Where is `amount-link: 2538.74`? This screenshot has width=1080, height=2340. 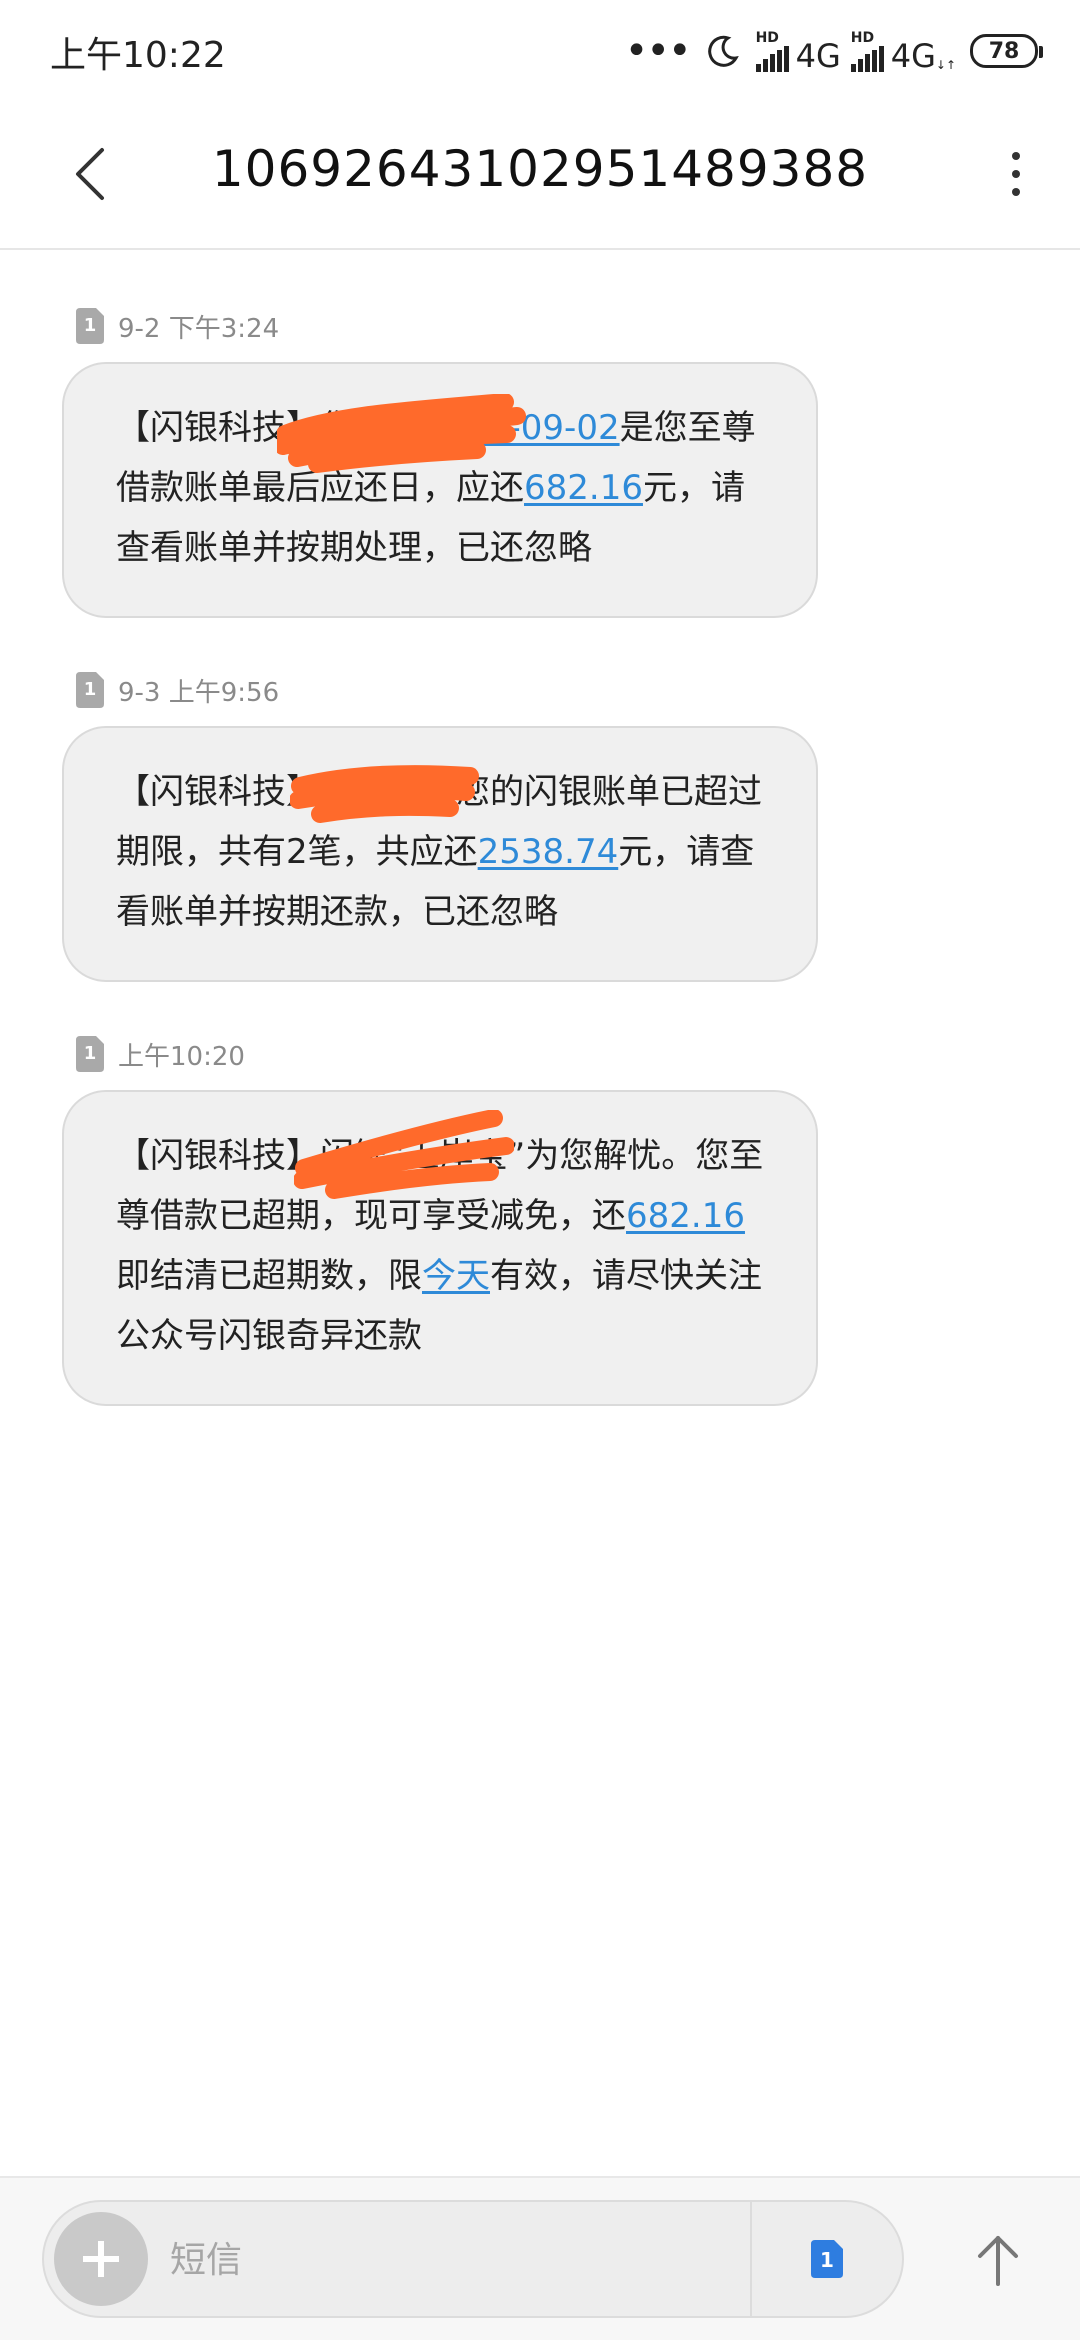
amount-link: 2538.74 is located at coordinates (548, 852).